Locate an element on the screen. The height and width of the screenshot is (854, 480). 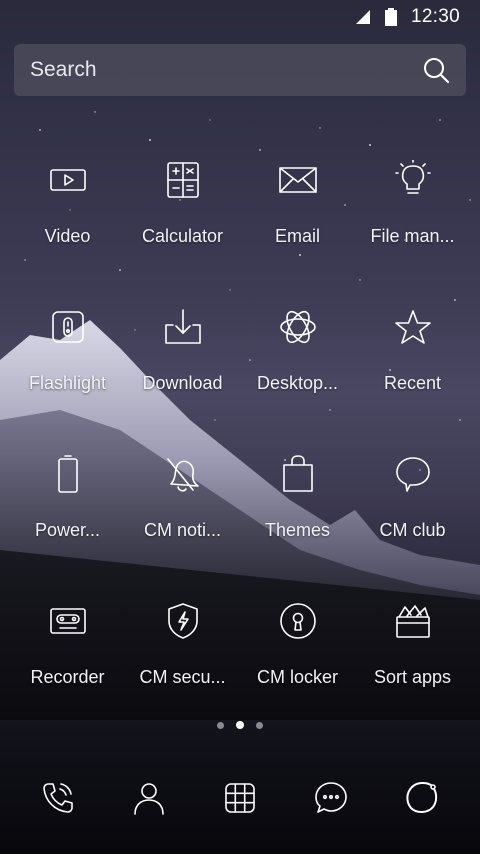
app-sort-apps: Sort apps is located at coordinates (412, 664).